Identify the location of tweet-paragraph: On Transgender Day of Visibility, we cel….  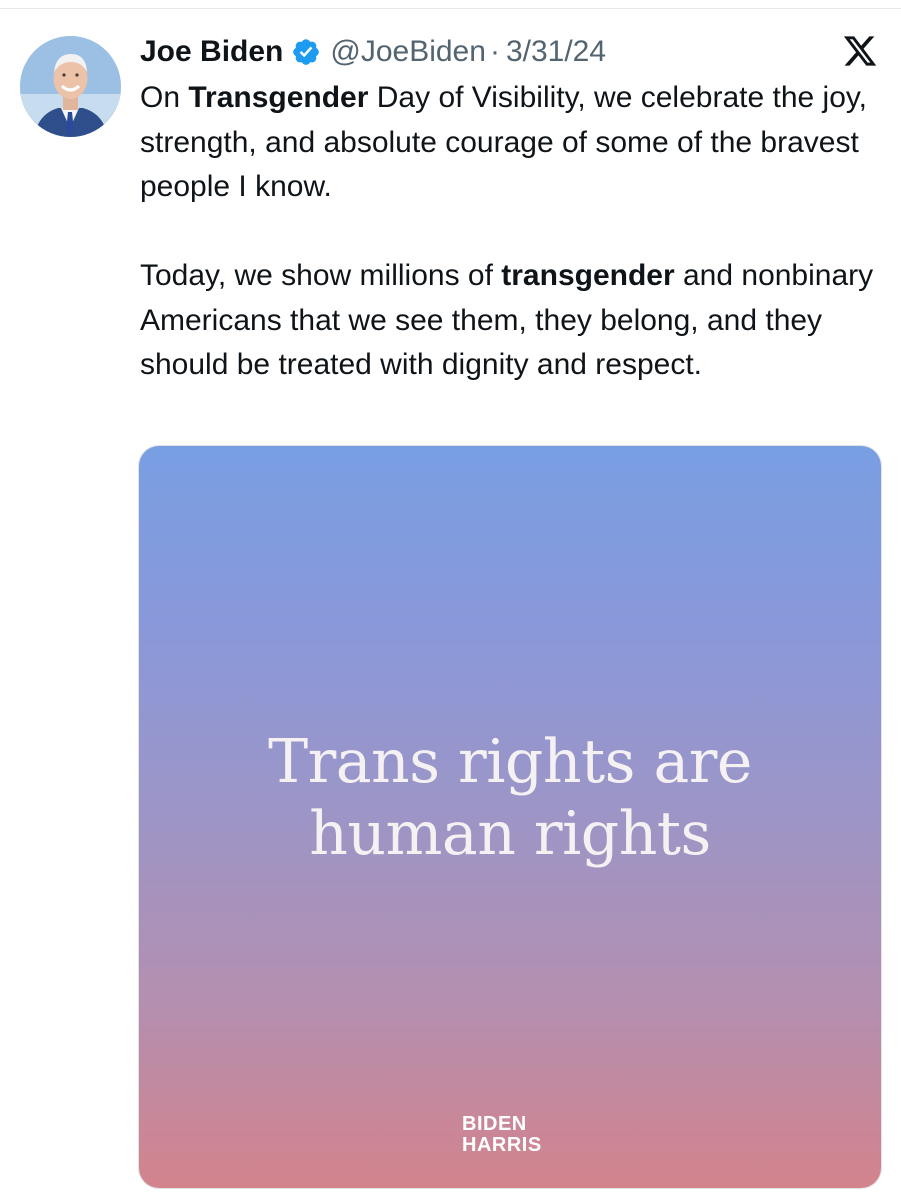
(510, 143).